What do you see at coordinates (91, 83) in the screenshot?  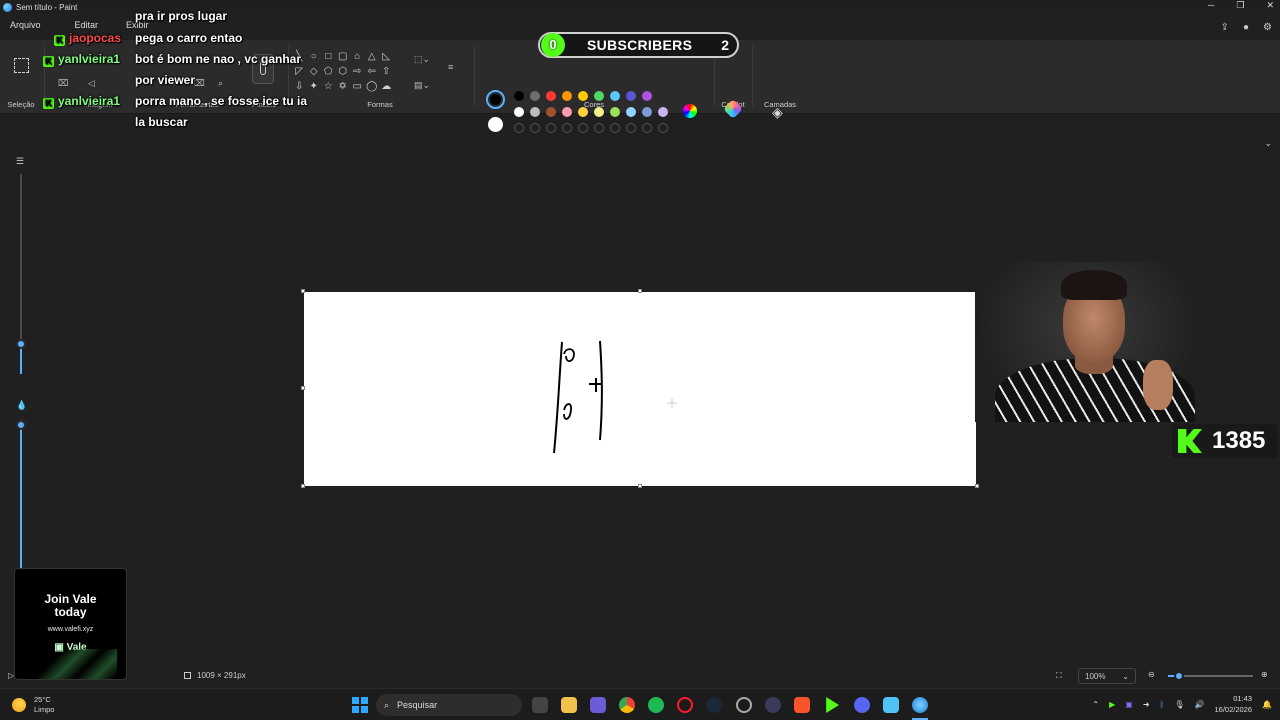 I see `rotate-icon: ◁` at bounding box center [91, 83].